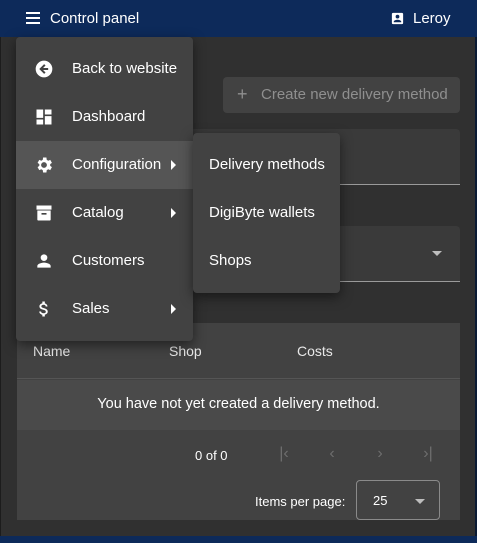  I want to click on create-button-label: Create new delivery method, so click(354, 94).